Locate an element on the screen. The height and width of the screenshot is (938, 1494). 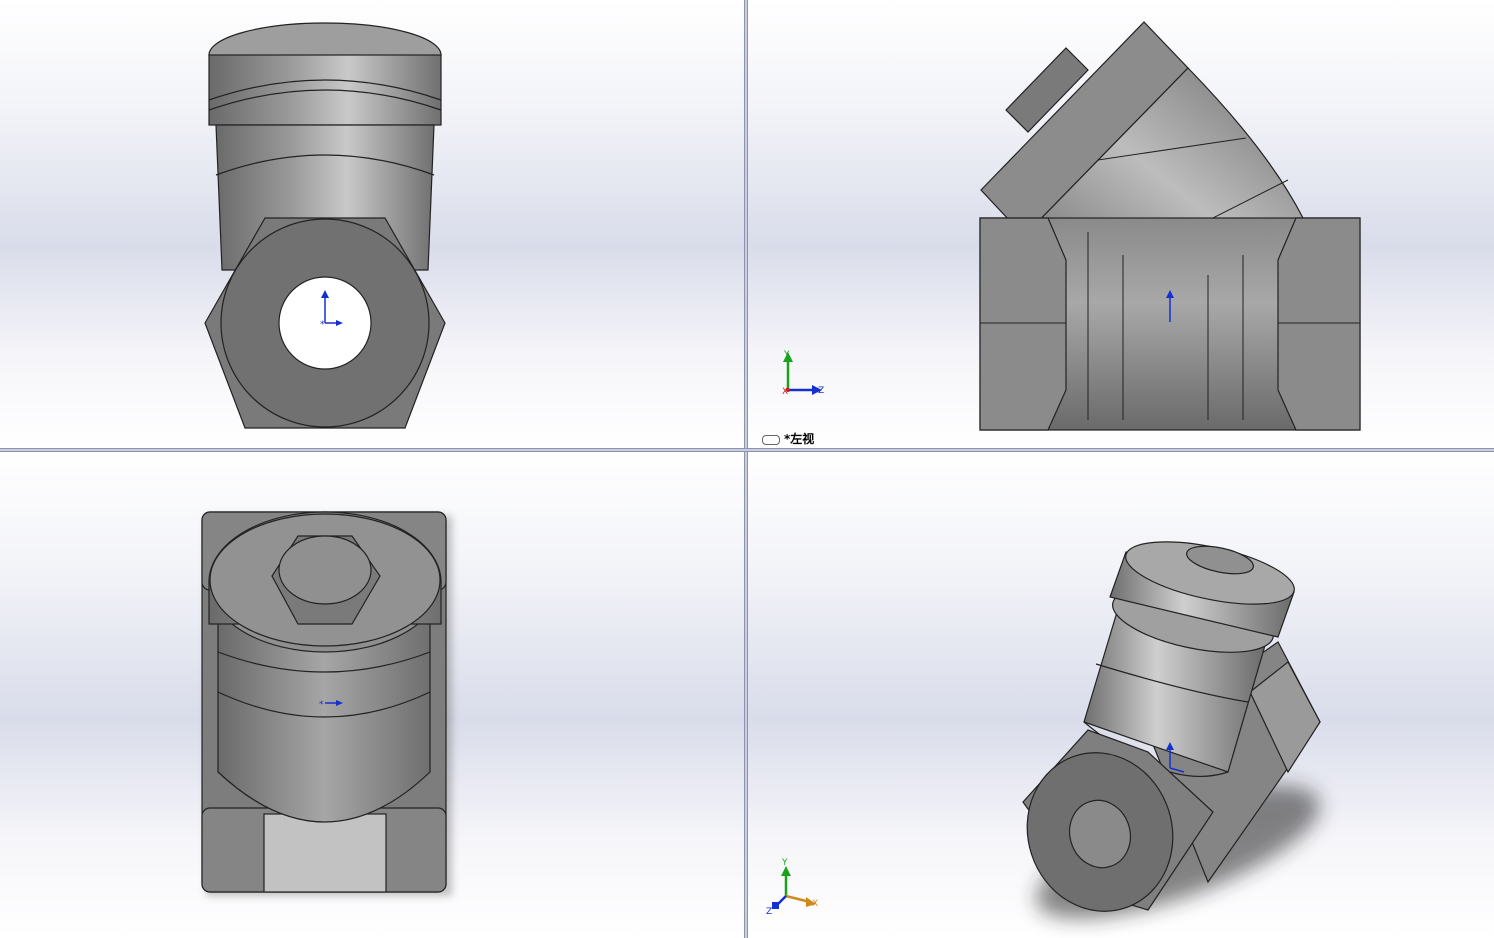
viewport-splitter-horizontal is located at coordinates (747, 450).